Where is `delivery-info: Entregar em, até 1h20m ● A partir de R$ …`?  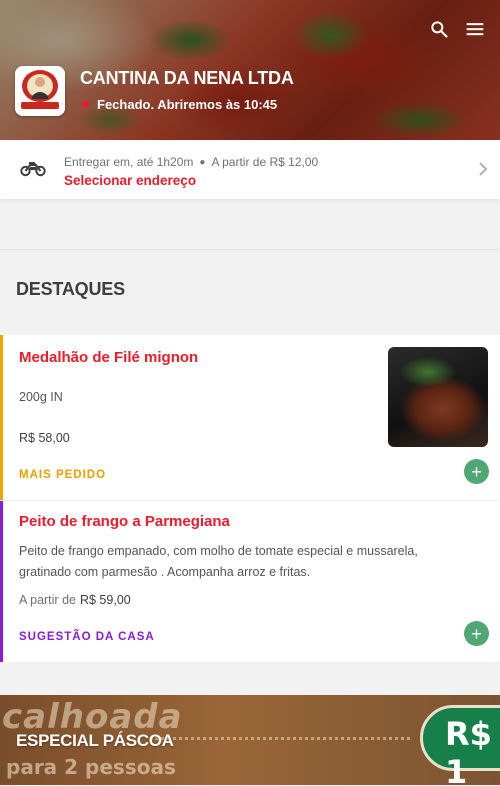
delivery-info: Entregar em, até 1h20m ● A partir de R$ … is located at coordinates (191, 162).